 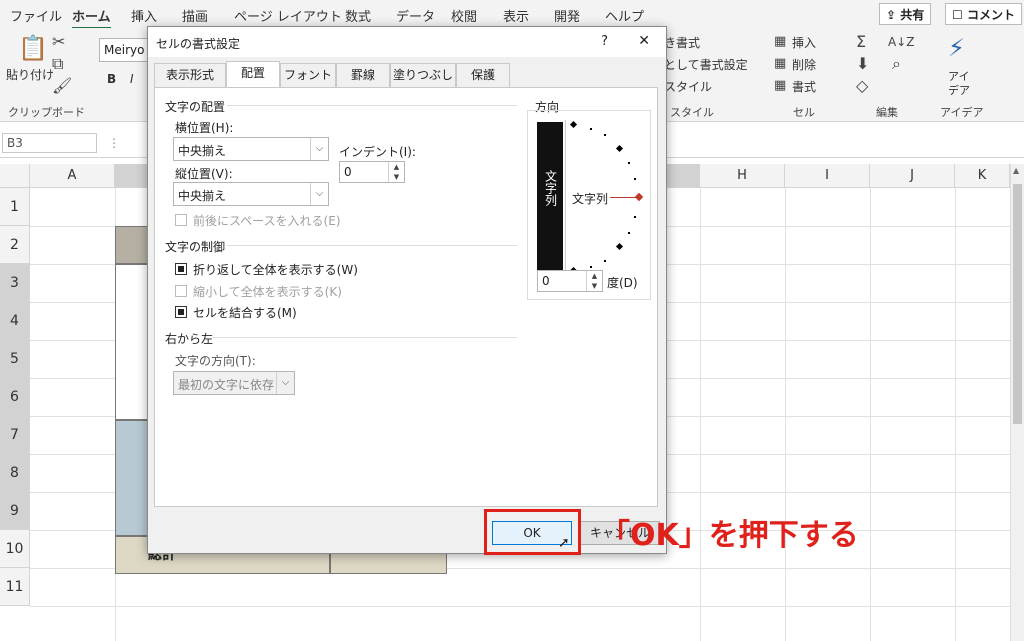 I want to click on delete-cells-button: 削除, so click(x=804, y=64).